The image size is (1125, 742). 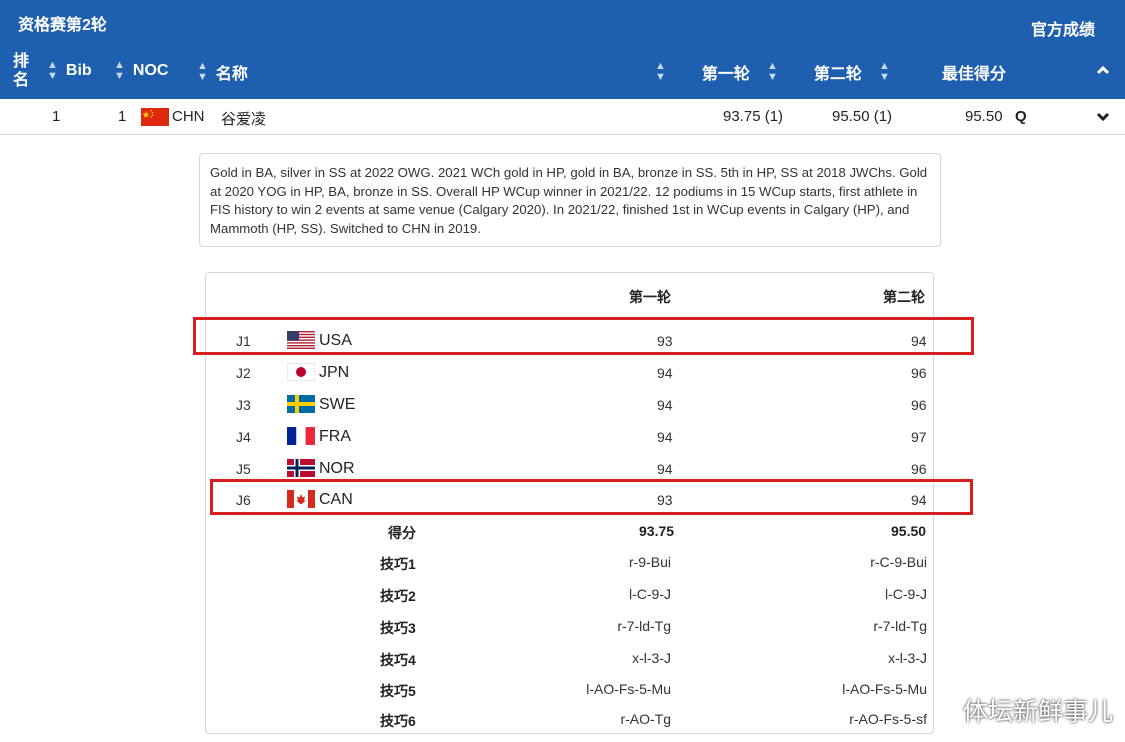 What do you see at coordinates (884, 689) in the screenshot?
I see `trick-run2: l-AO-Fs-5-Mu` at bounding box center [884, 689].